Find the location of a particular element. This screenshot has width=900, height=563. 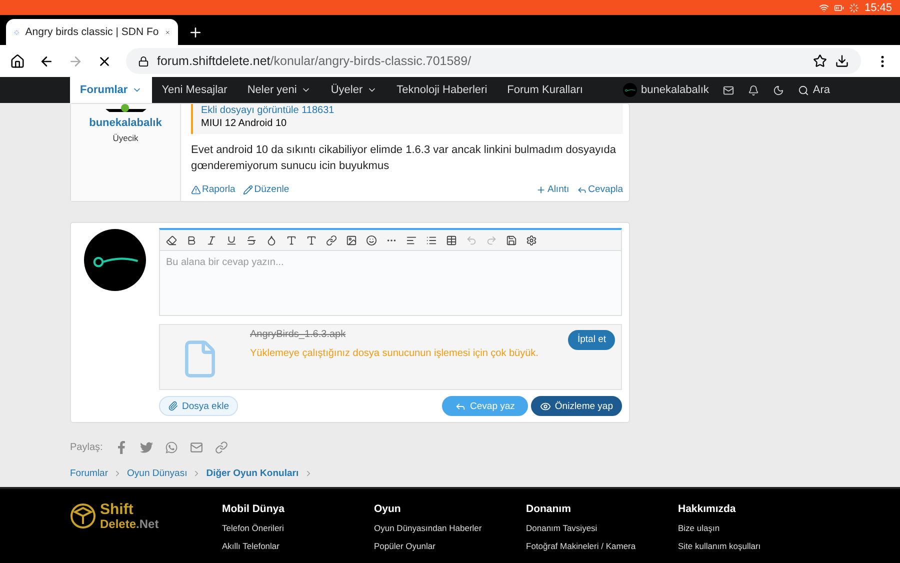

italic-icon is located at coordinates (211, 240).